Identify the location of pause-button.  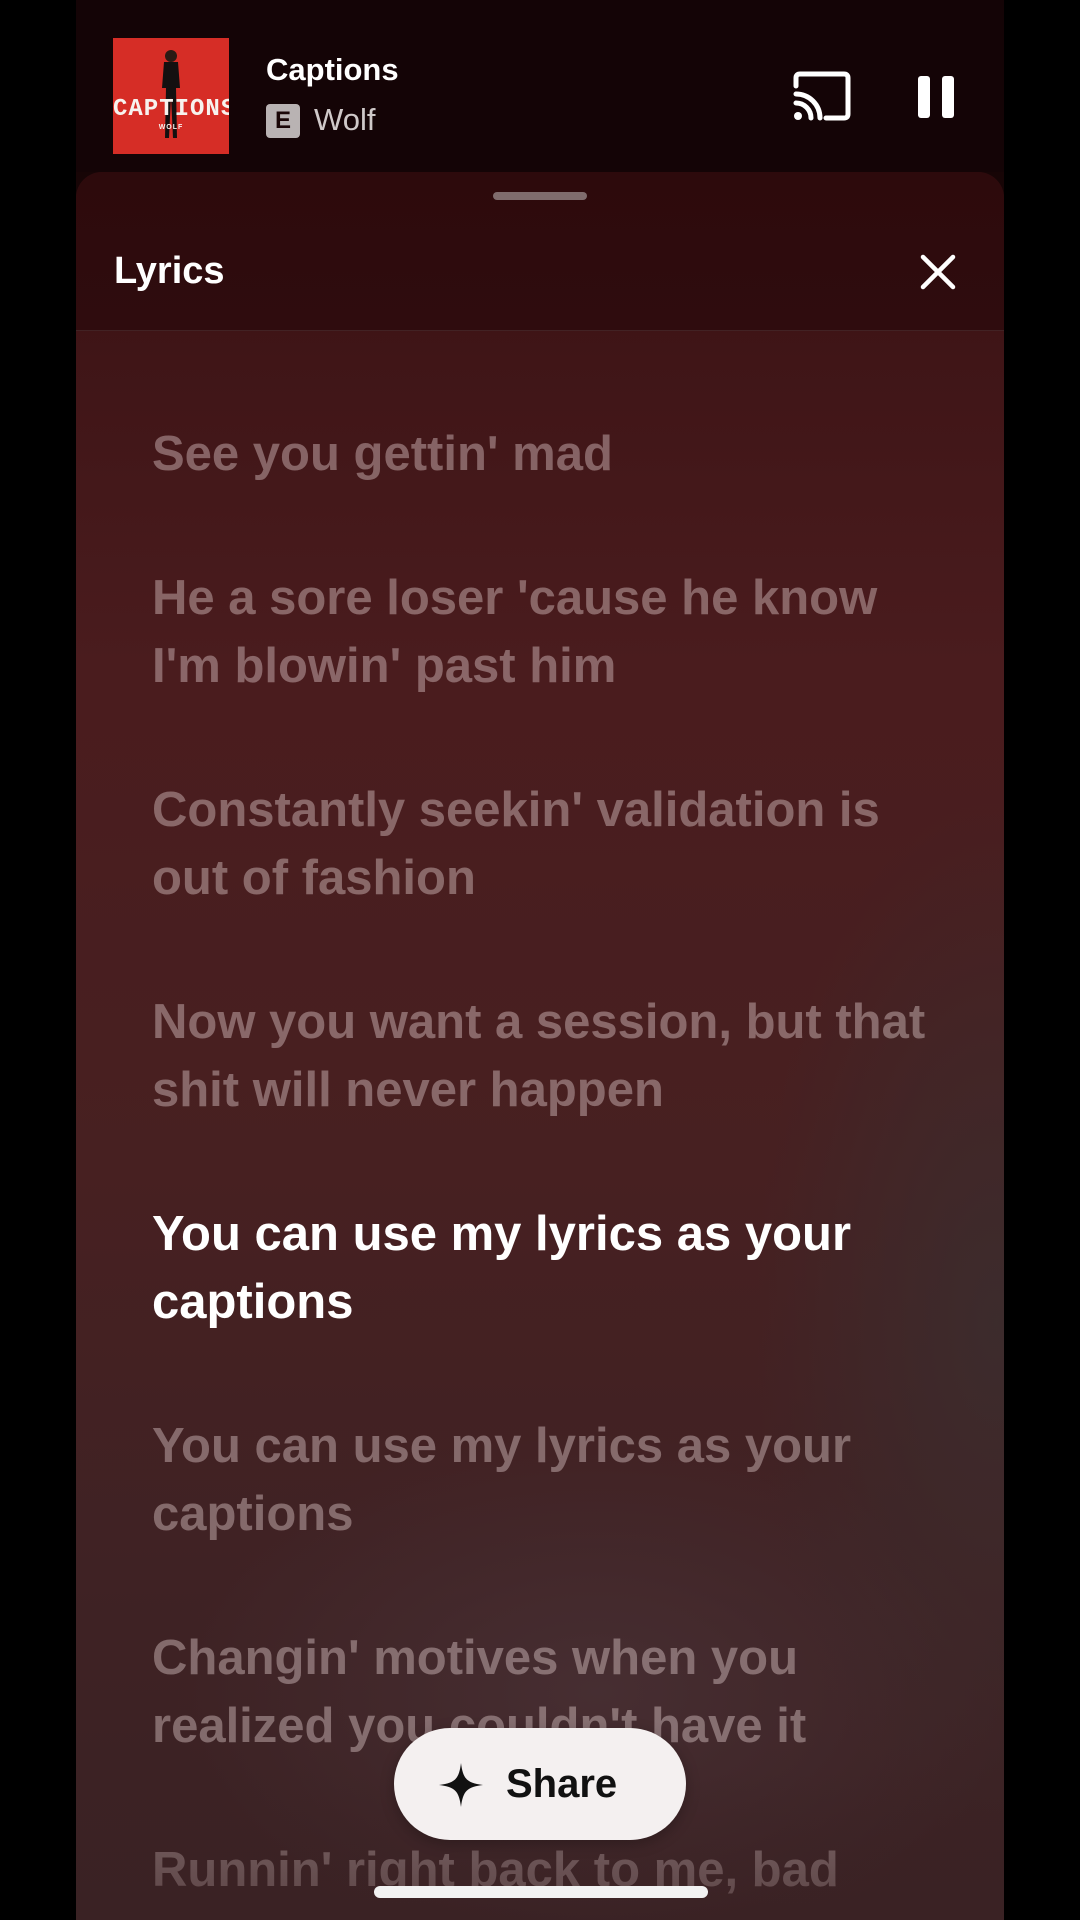
(936, 97).